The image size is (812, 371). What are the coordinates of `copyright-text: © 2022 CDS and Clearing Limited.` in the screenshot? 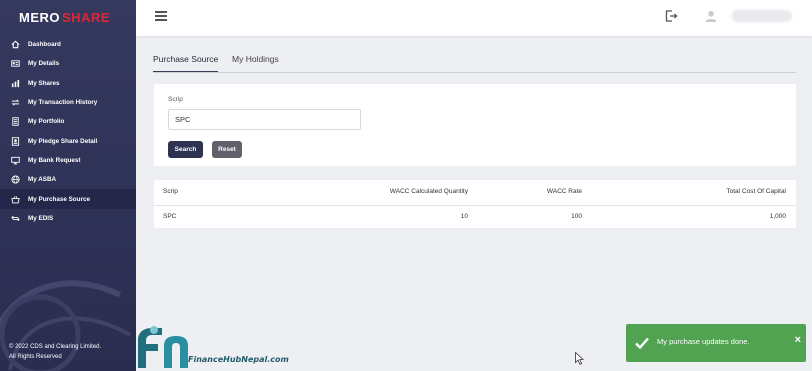 It's located at (55, 347).